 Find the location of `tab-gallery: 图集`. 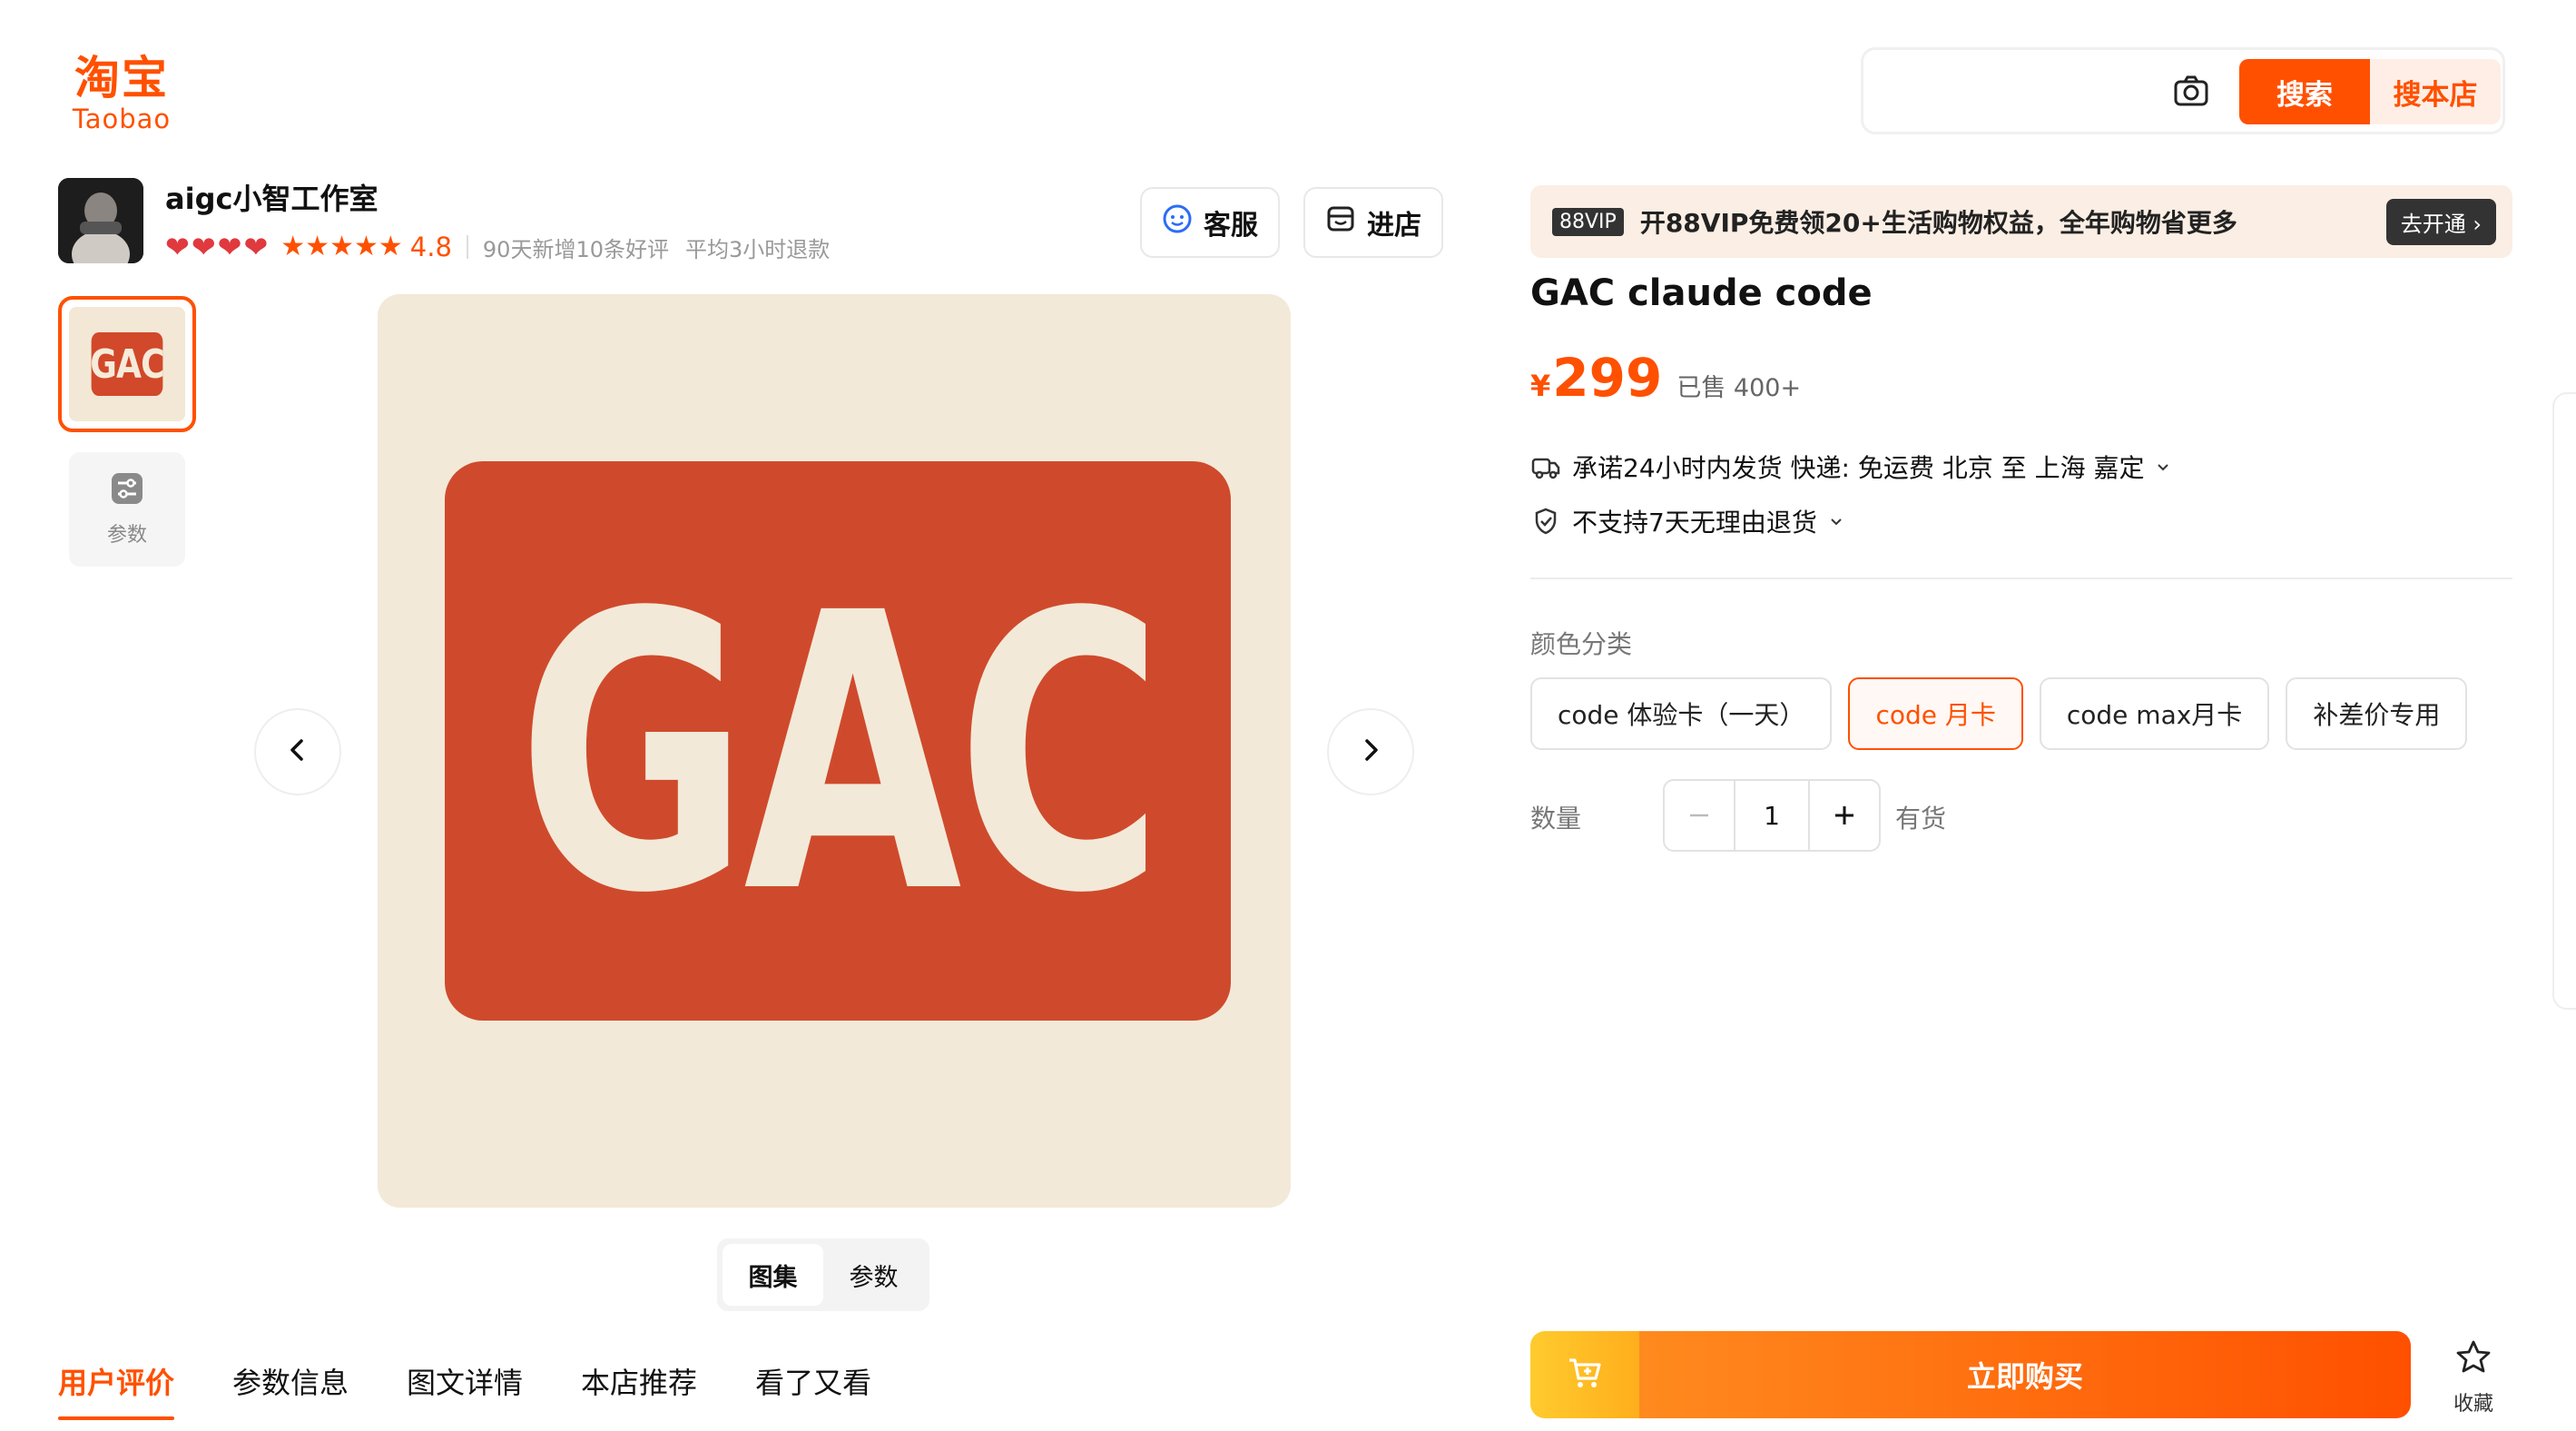

tab-gallery: 图集 is located at coordinates (773, 1275).